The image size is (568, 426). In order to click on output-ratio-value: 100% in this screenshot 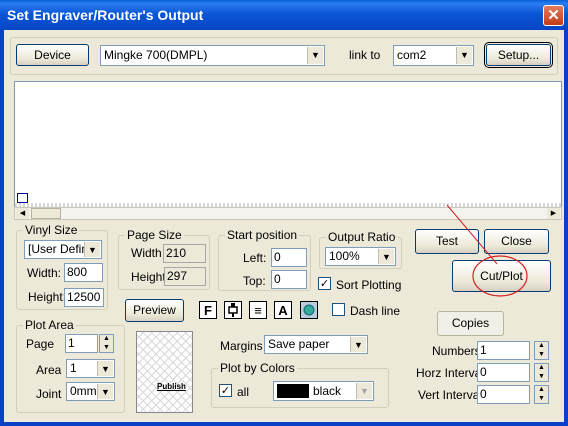, I will do `click(344, 256)`.